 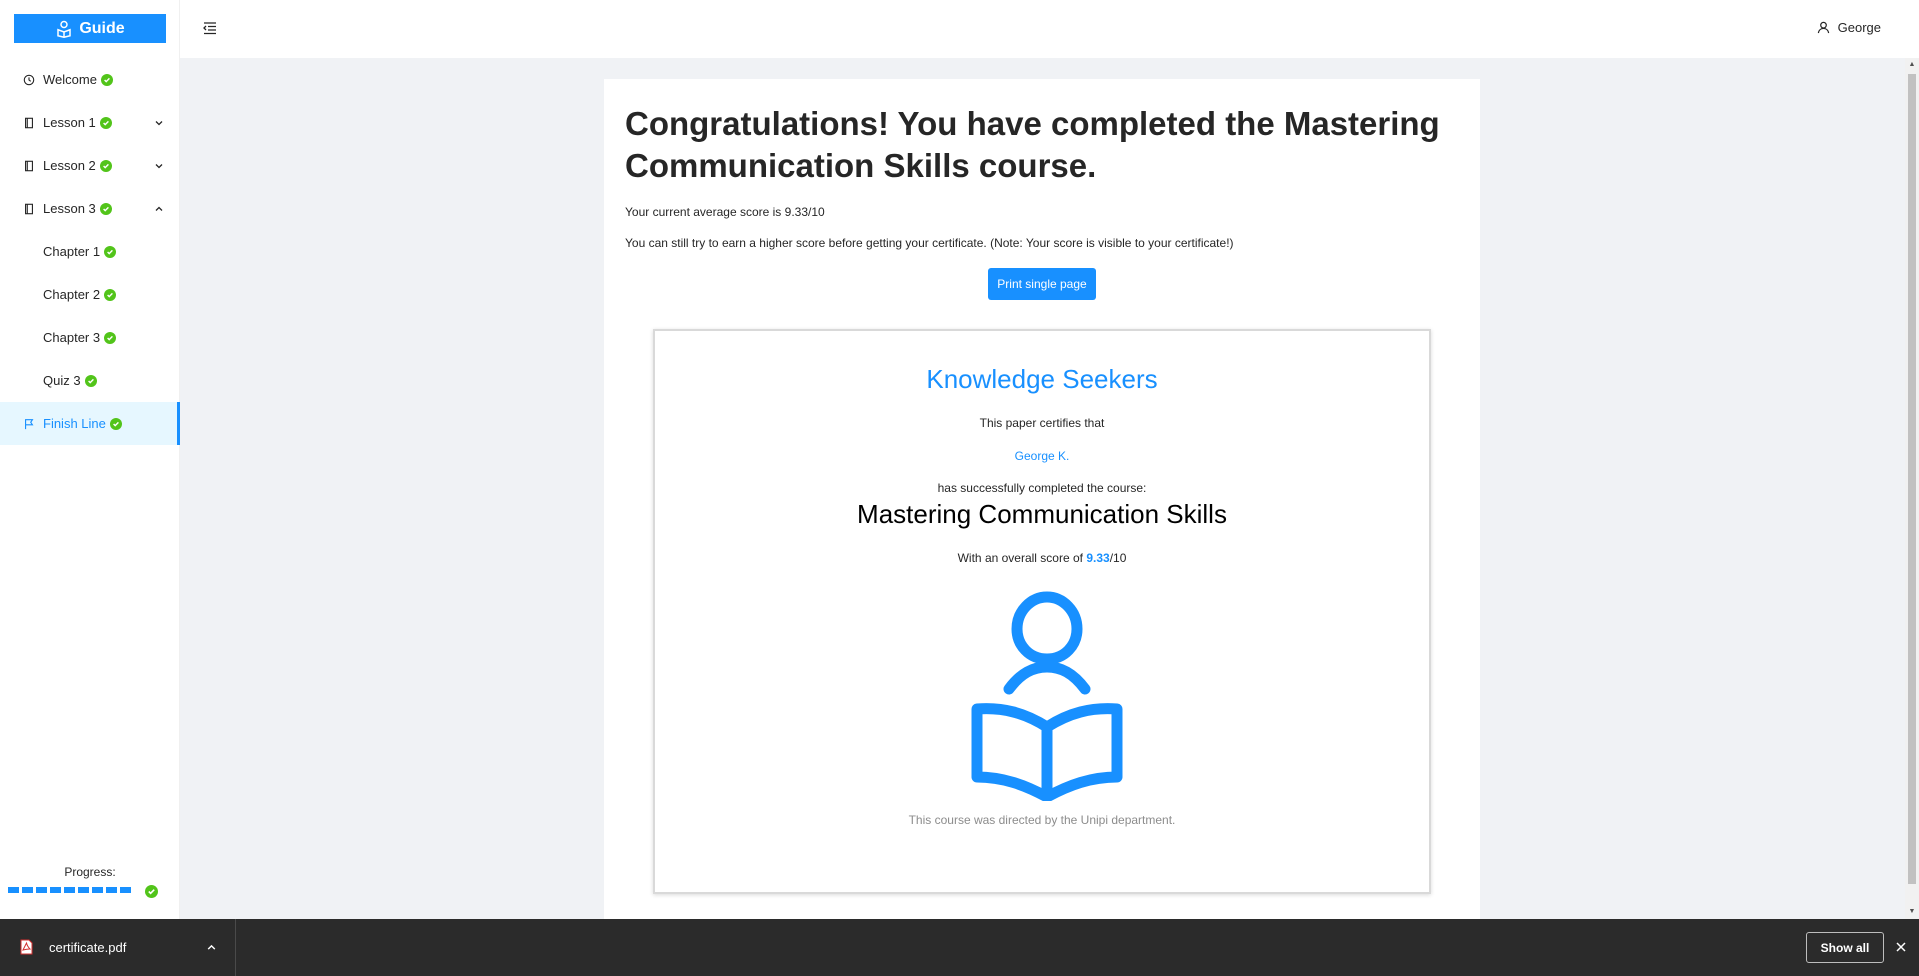 What do you see at coordinates (72, 337) in the screenshot?
I see `sidebar-item-label: Chapter 3` at bounding box center [72, 337].